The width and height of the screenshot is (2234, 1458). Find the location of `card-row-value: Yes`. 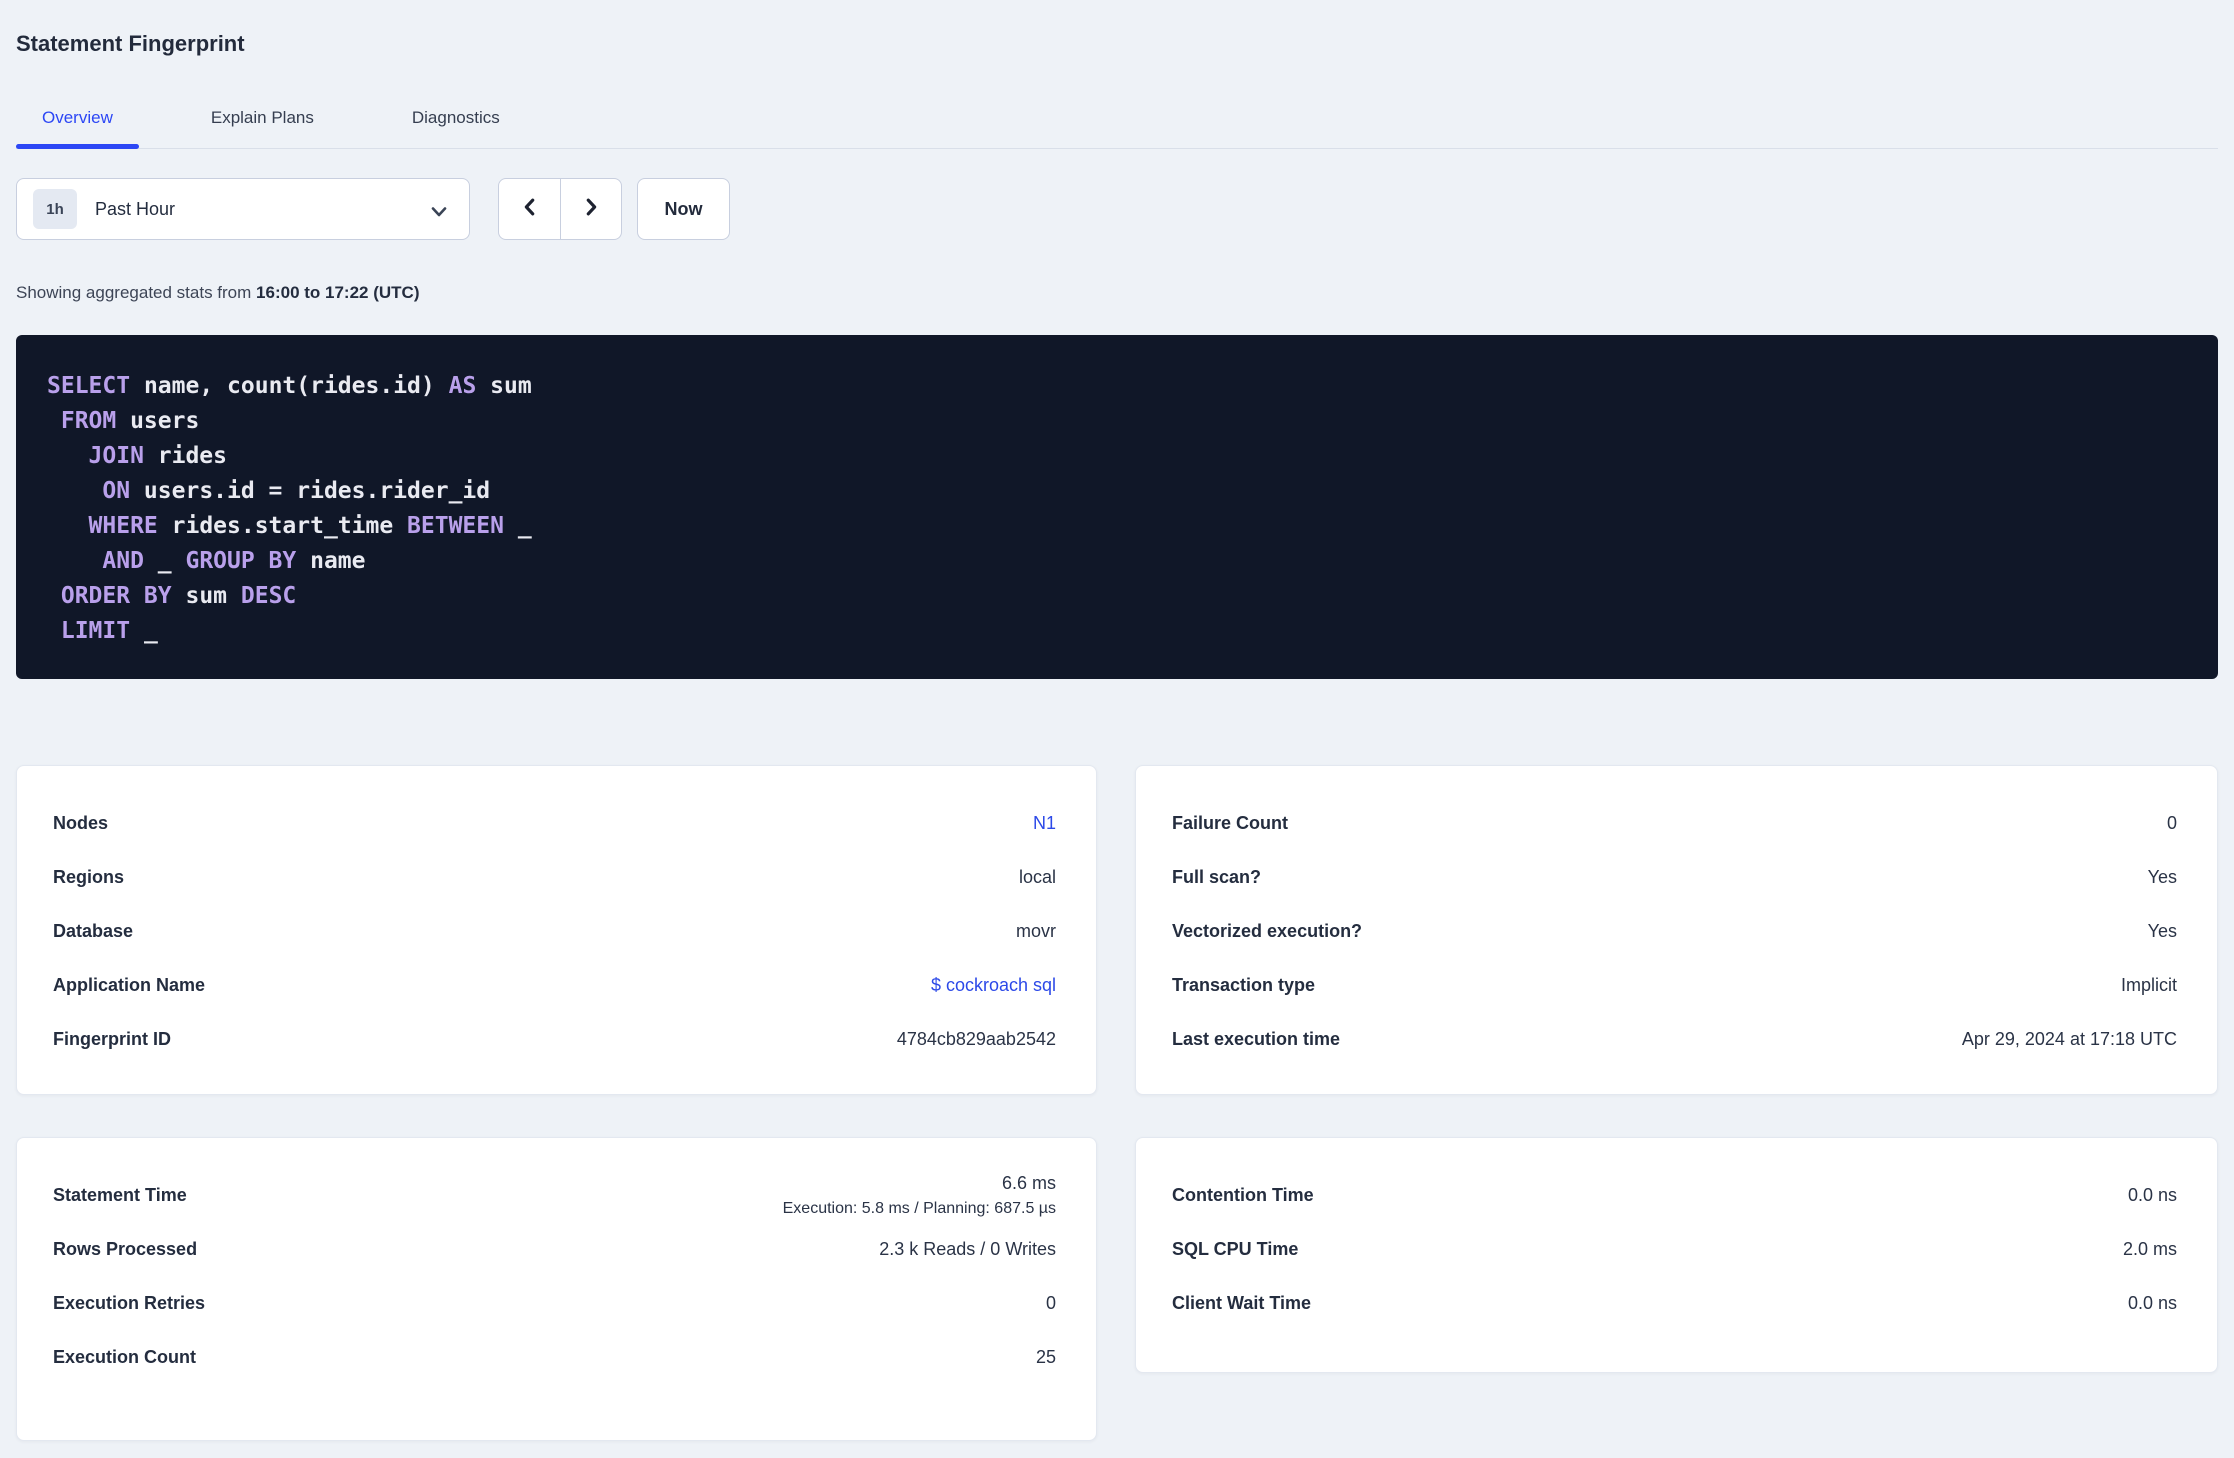

card-row-value: Yes is located at coordinates (2162, 876).